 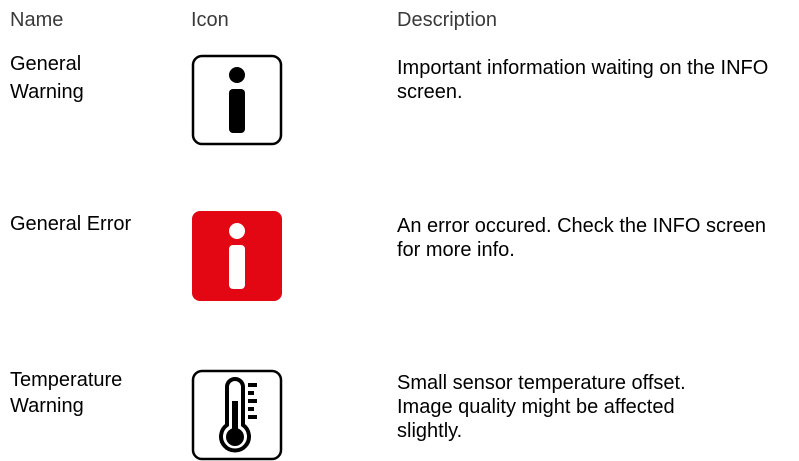 I want to click on column-header-name: Name, so click(x=37, y=20).